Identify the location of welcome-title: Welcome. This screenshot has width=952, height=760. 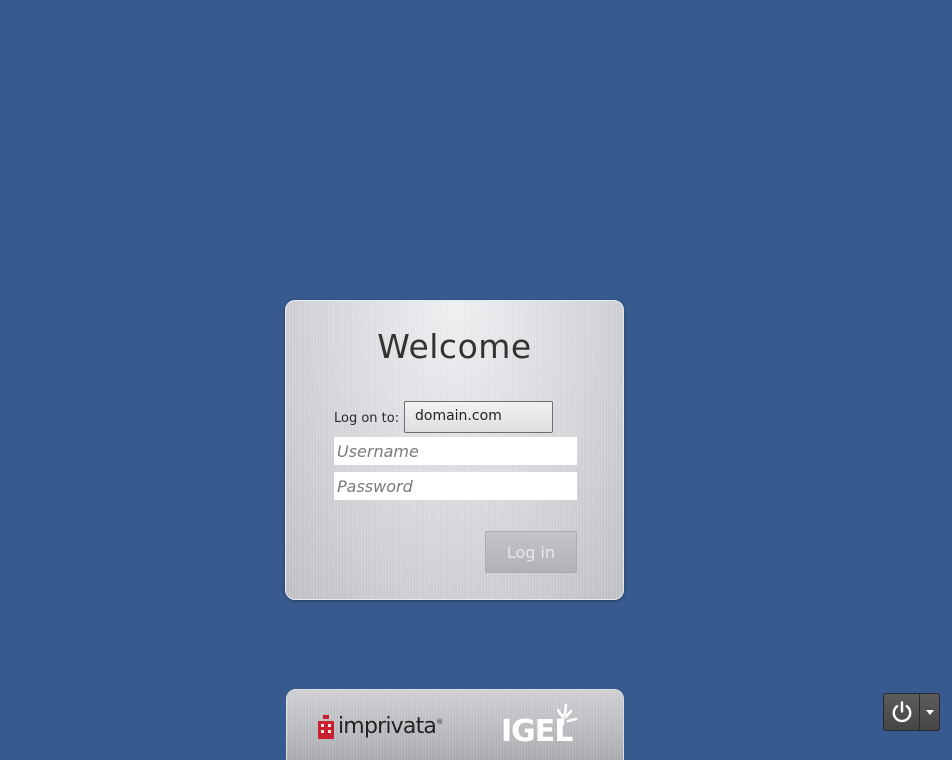
(454, 346).